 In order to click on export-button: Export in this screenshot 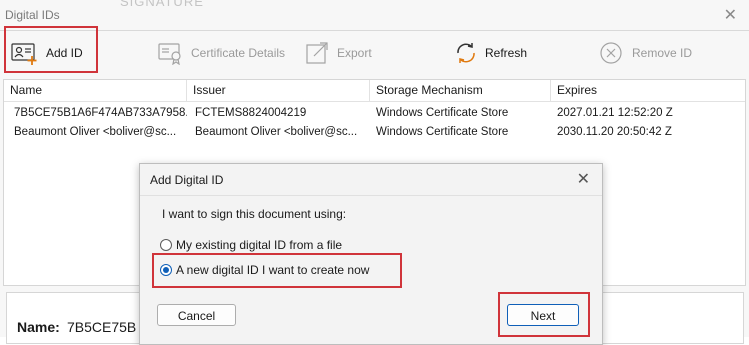, I will do `click(338, 53)`.